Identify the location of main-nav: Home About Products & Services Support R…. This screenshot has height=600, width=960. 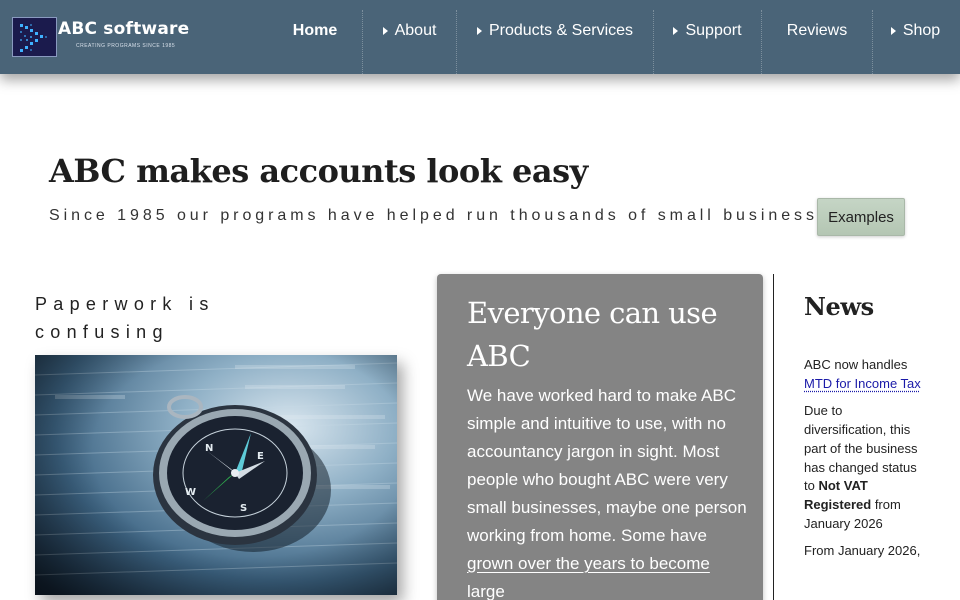
(614, 37).